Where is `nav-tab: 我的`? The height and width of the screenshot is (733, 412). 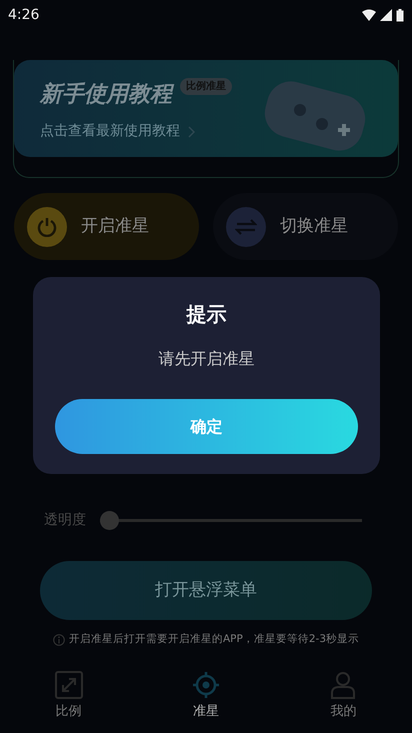
nav-tab: 我的 is located at coordinates (343, 696).